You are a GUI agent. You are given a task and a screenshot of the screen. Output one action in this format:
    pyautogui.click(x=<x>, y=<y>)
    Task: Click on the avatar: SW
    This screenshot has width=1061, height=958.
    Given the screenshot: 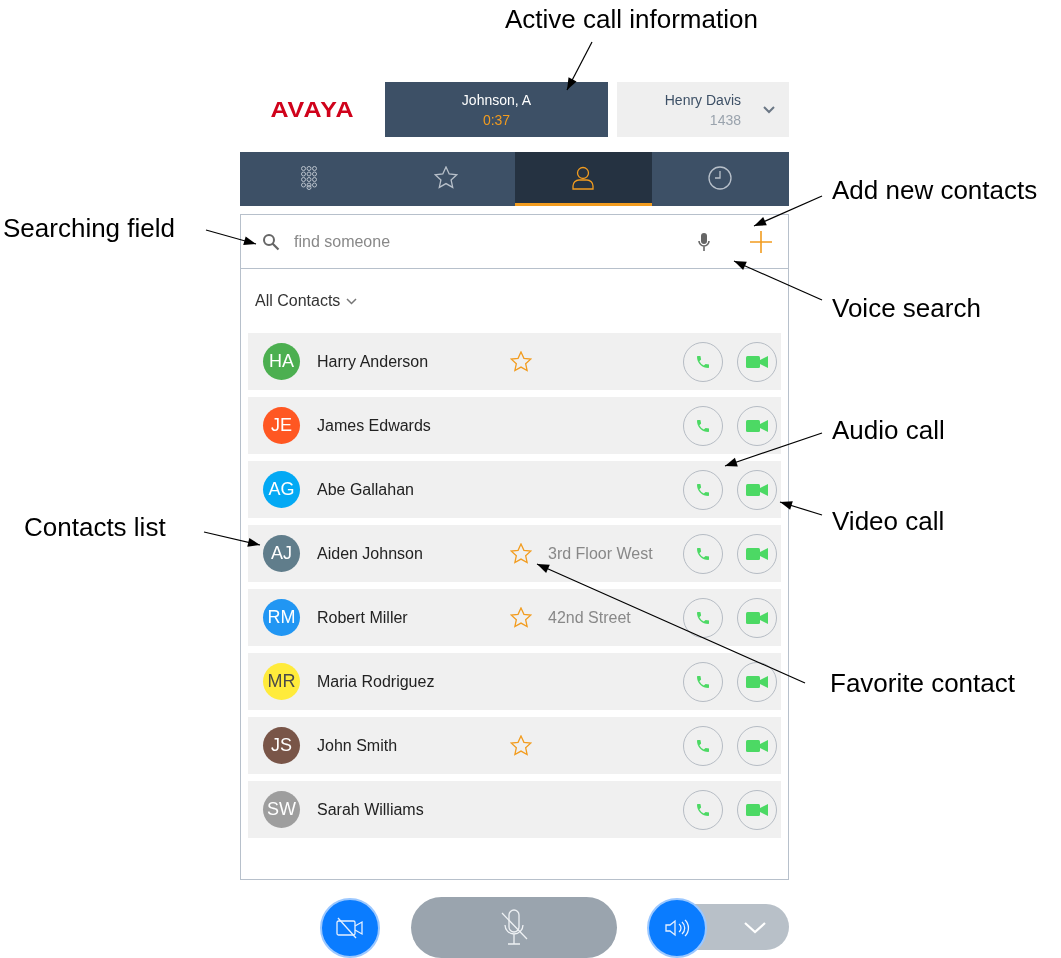 What is the action you would take?
    pyautogui.click(x=281, y=809)
    